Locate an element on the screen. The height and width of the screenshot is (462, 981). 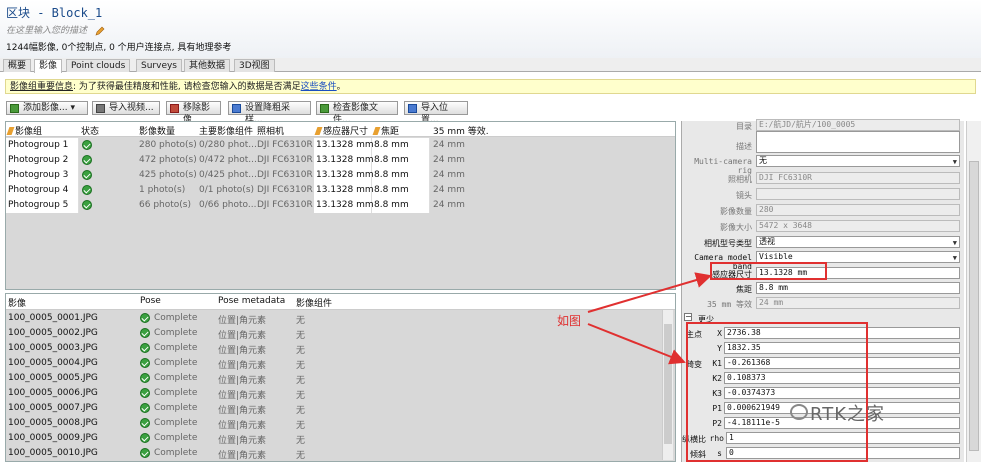
col-pose-metadata: Pose metadata is located at coordinates (251, 301).